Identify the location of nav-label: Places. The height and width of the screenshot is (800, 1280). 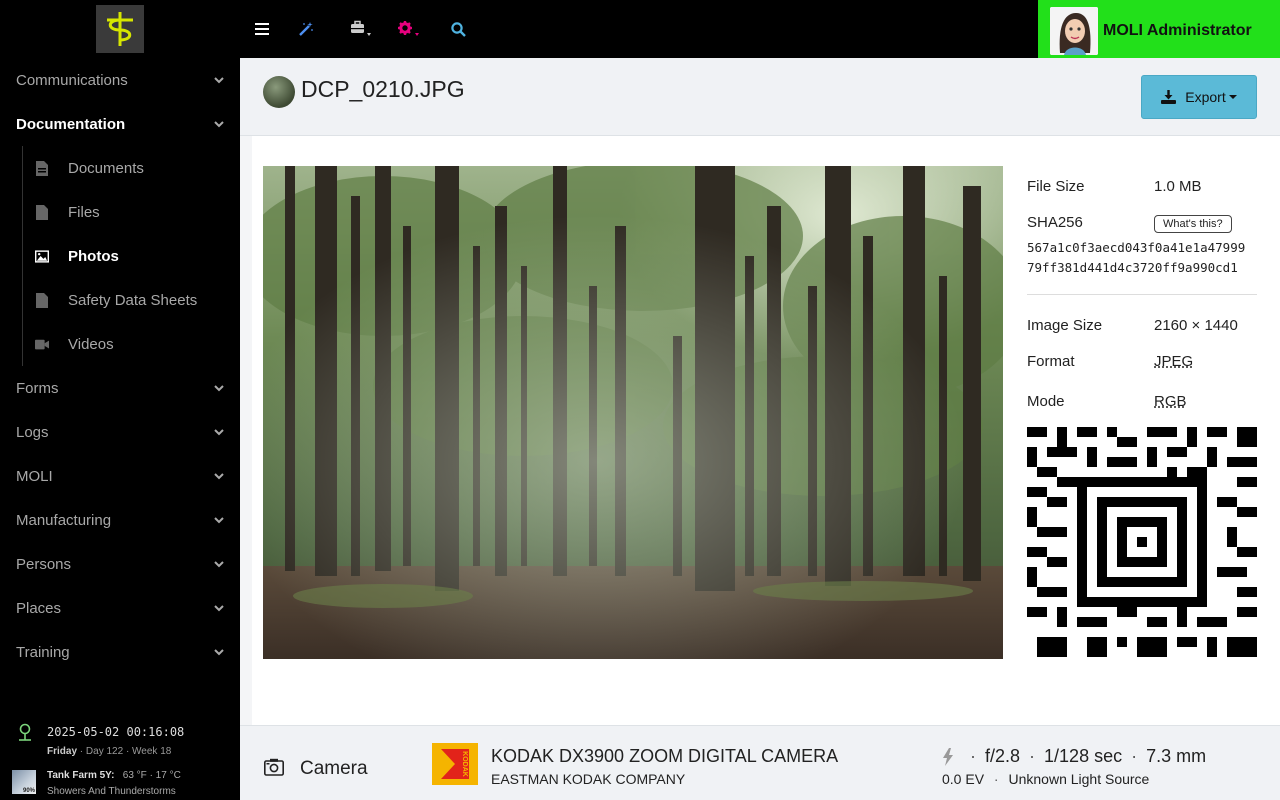
(39, 608).